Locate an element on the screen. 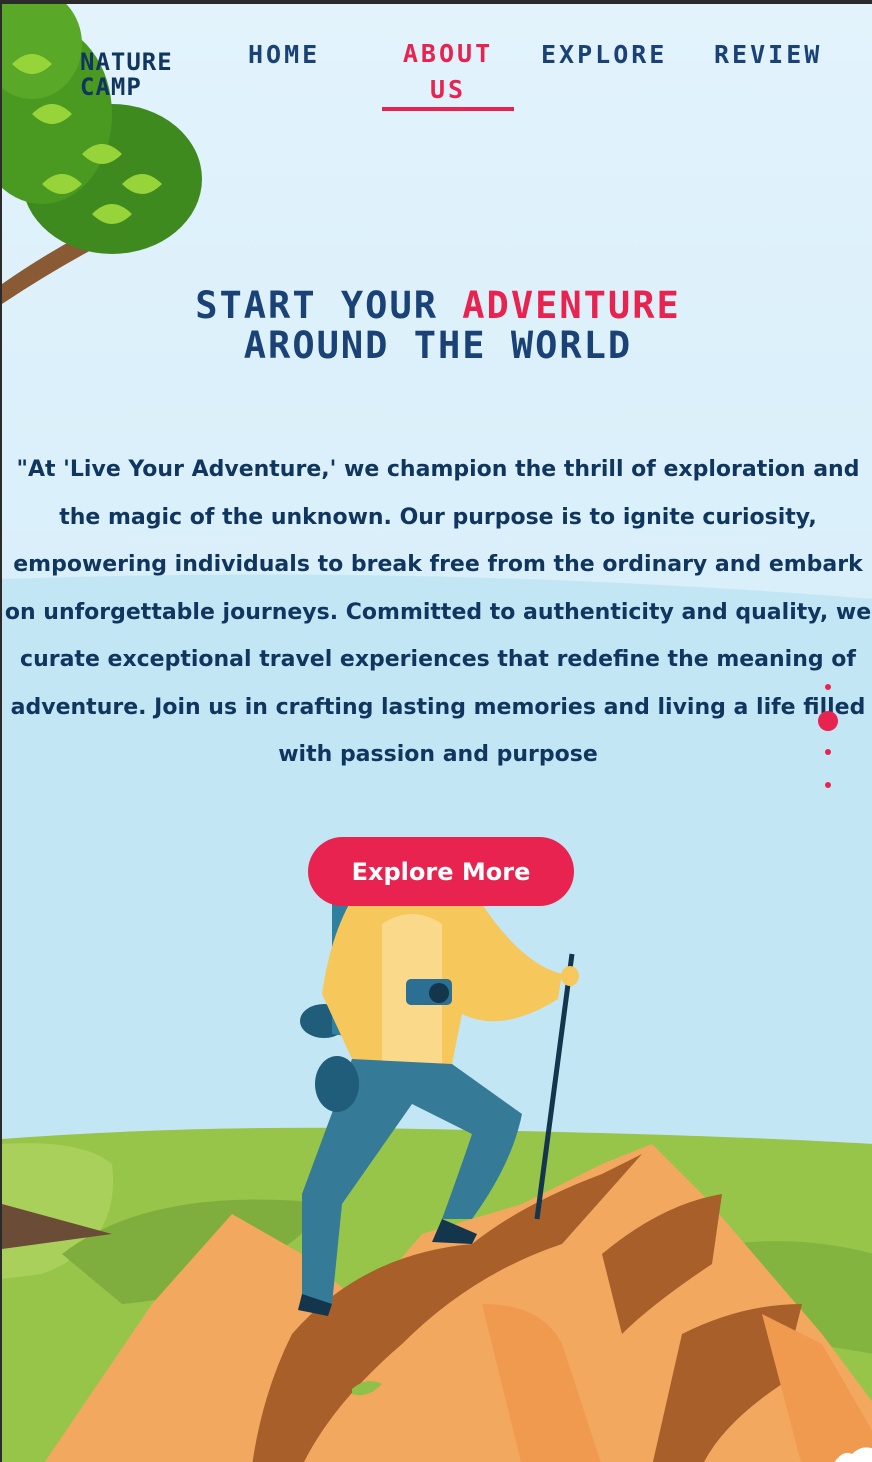 The height and width of the screenshot is (1462, 872). explore-more-button: Explore More is located at coordinates (441, 871).